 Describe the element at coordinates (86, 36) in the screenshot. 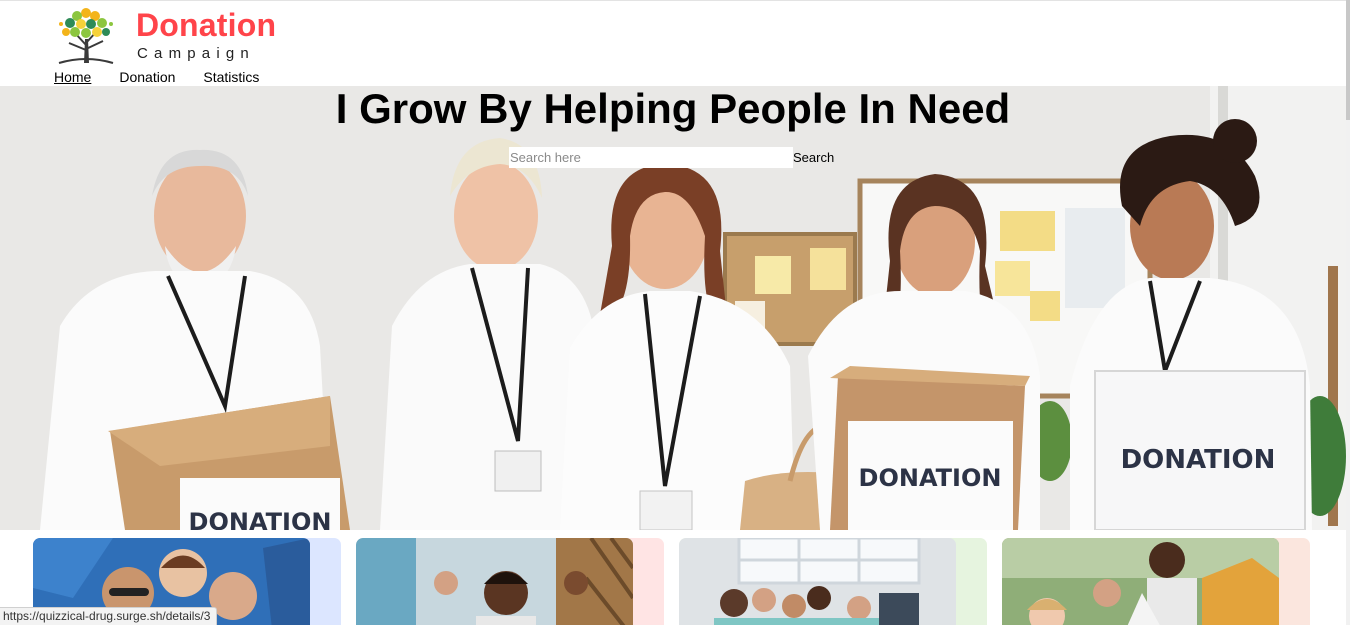

I see `tree-icon` at that location.